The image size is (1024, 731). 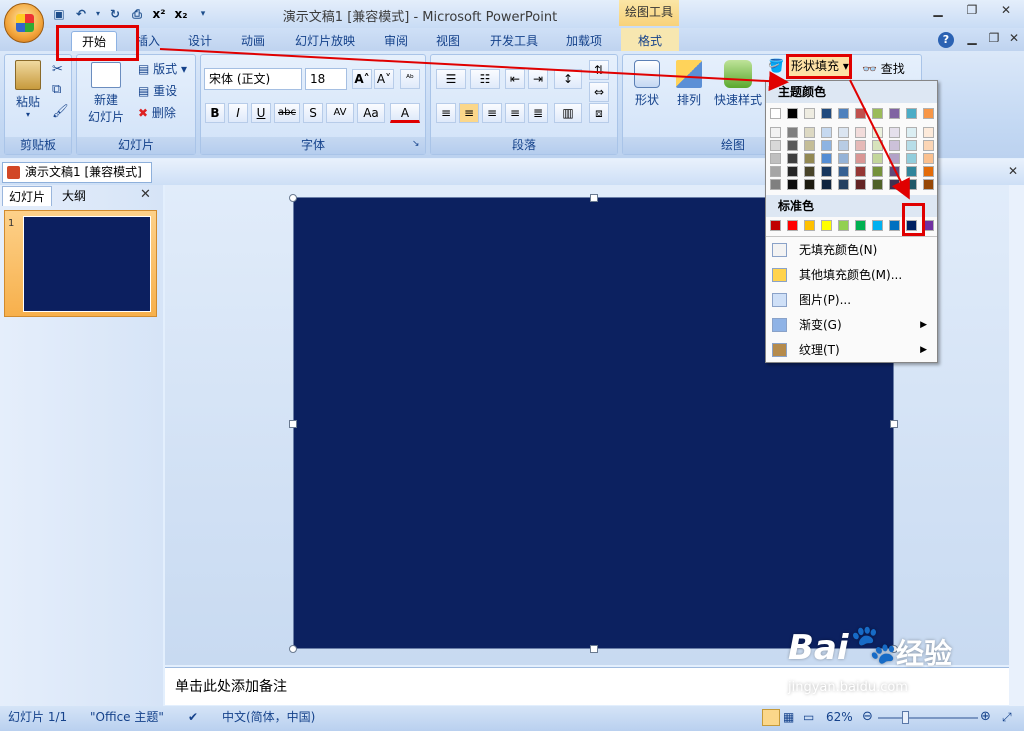 What do you see at coordinates (28, 89) in the screenshot?
I see `paste-button: 粘贴 ▾` at bounding box center [28, 89].